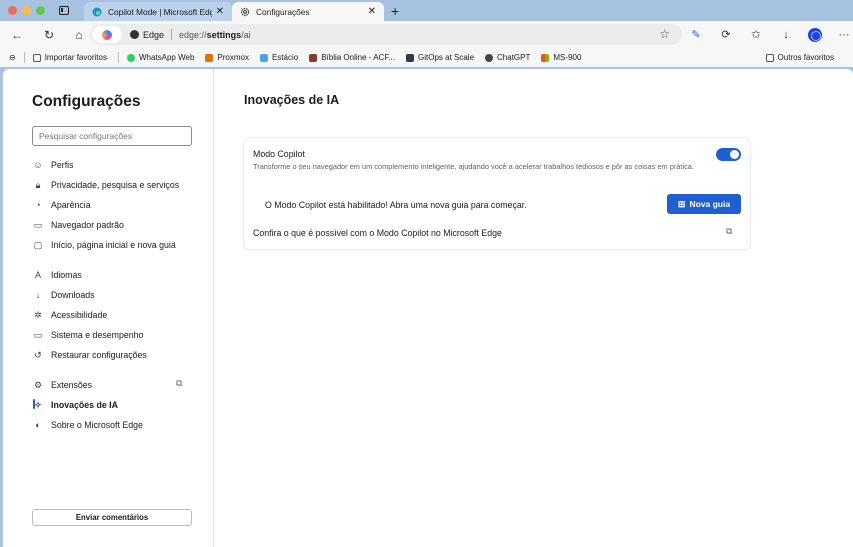 The image size is (853, 547). Describe the element at coordinates (38, 404) in the screenshot. I see `ai-icon: ✧` at that location.